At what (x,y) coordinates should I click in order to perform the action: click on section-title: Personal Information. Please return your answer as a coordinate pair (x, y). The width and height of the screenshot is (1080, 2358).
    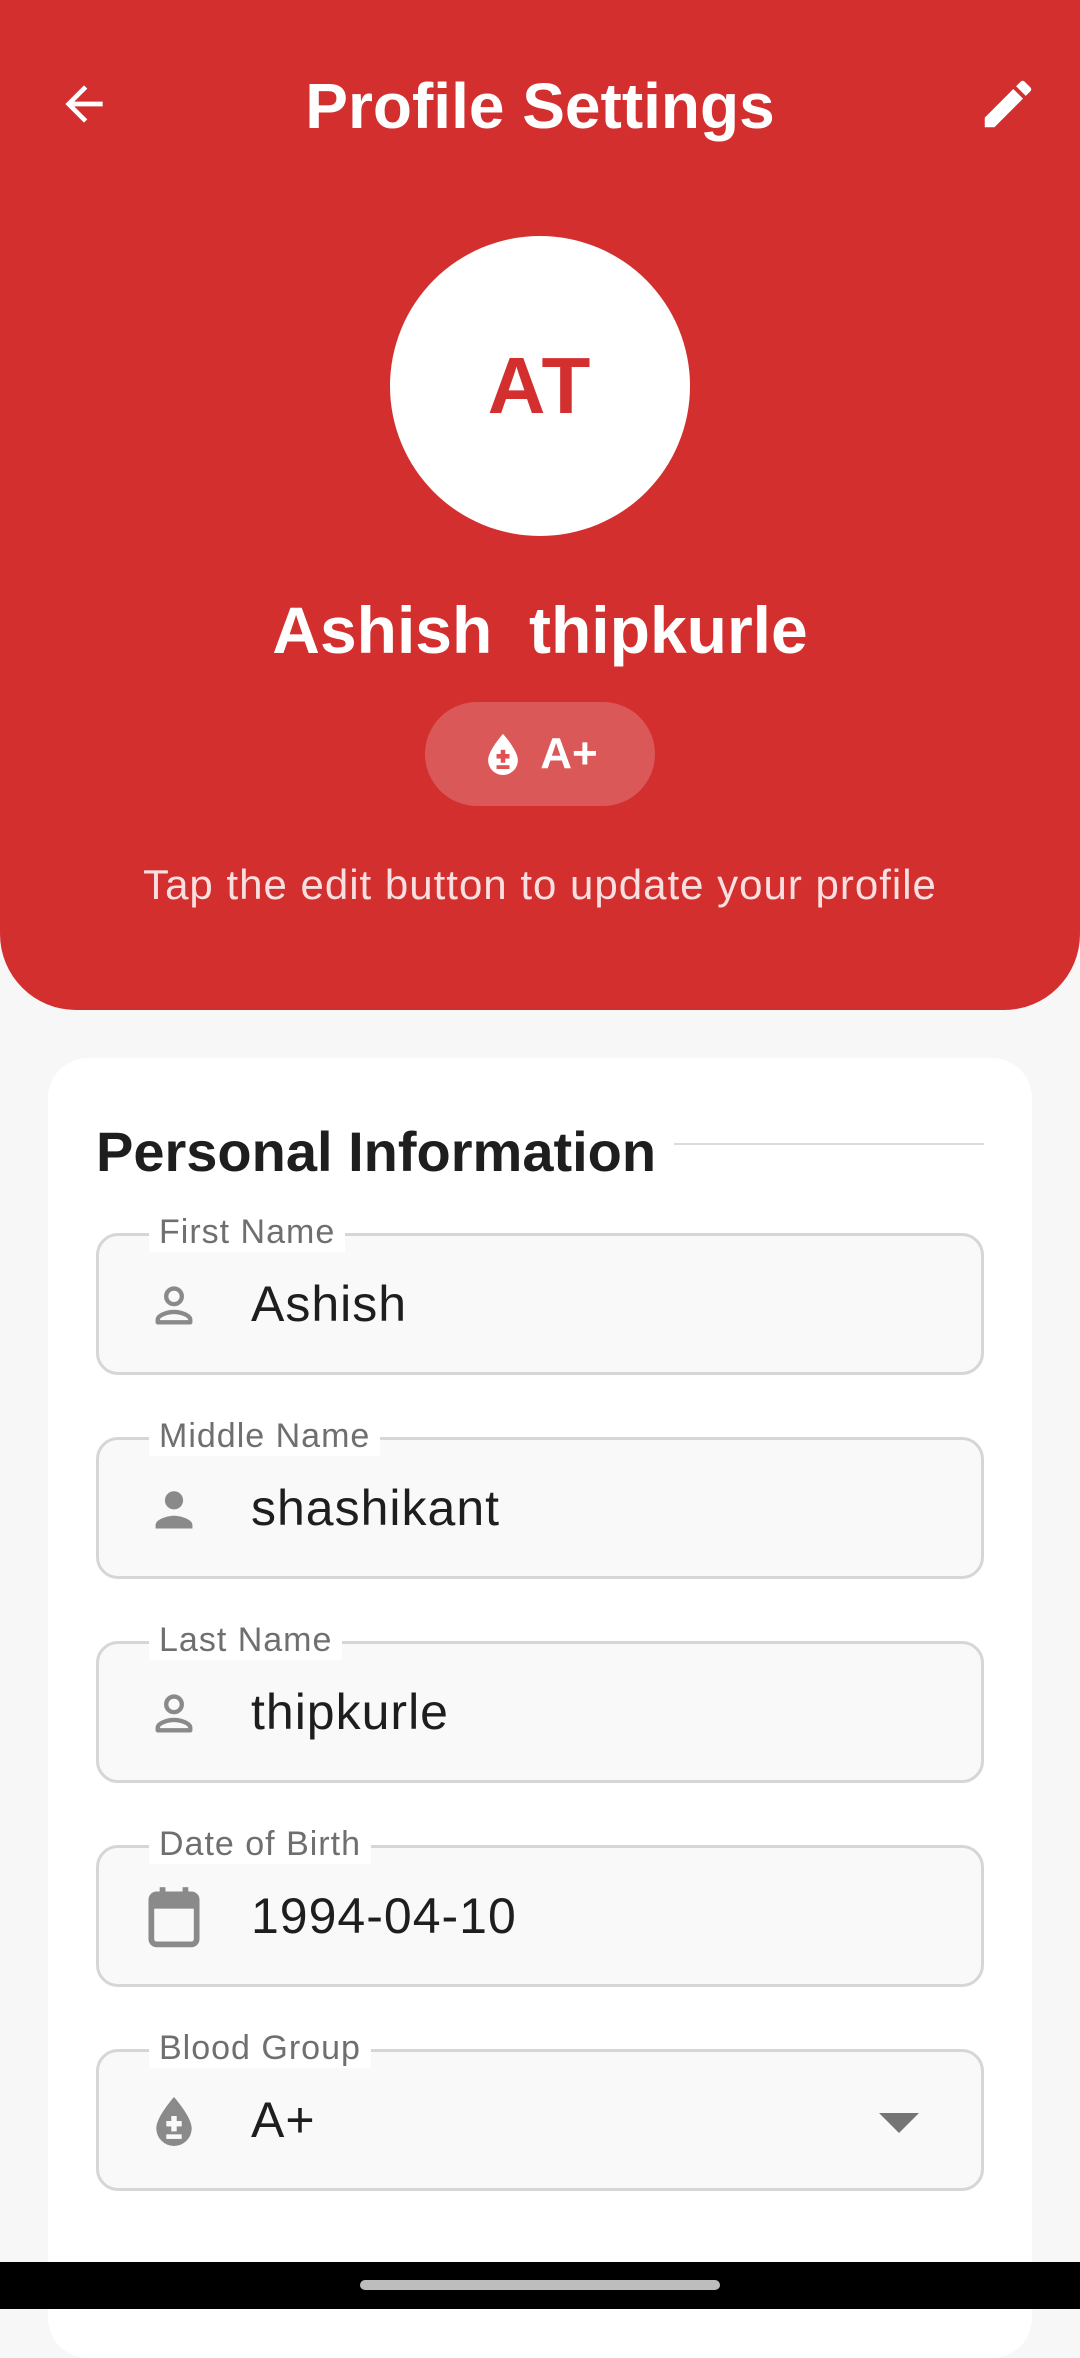
    Looking at the image, I should click on (376, 1151).